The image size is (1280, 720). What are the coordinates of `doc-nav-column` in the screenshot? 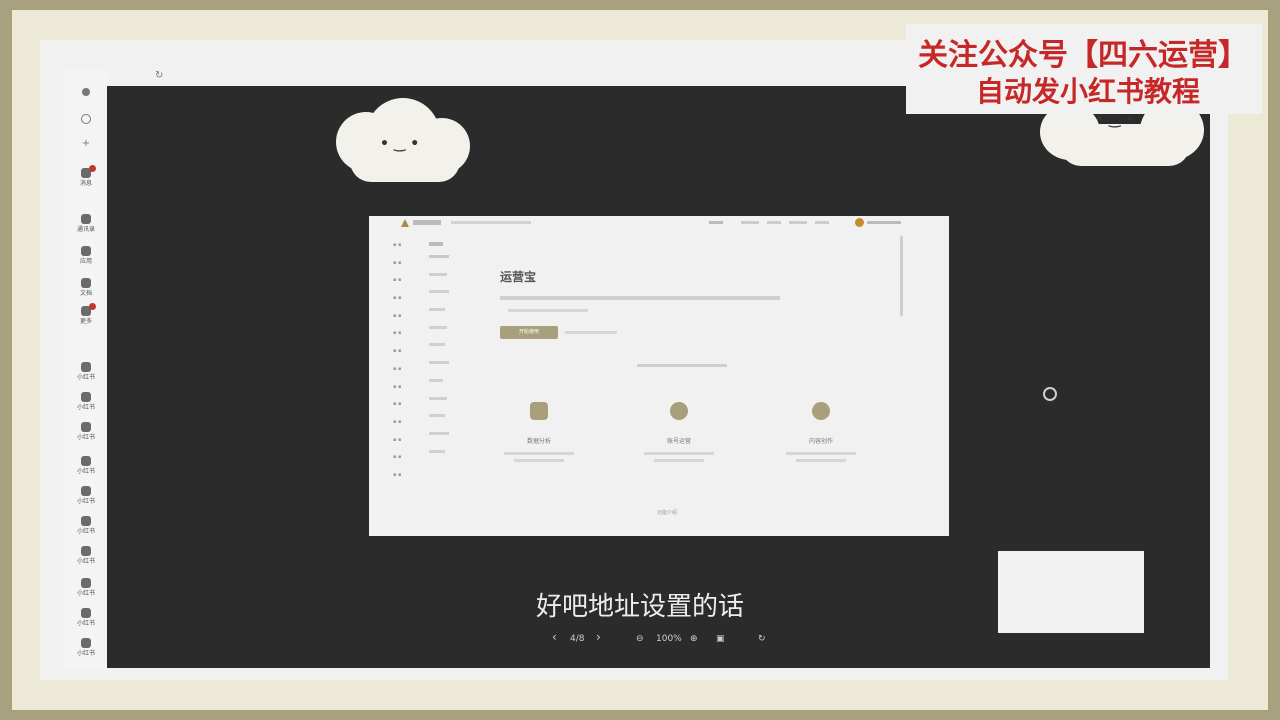 It's located at (449, 354).